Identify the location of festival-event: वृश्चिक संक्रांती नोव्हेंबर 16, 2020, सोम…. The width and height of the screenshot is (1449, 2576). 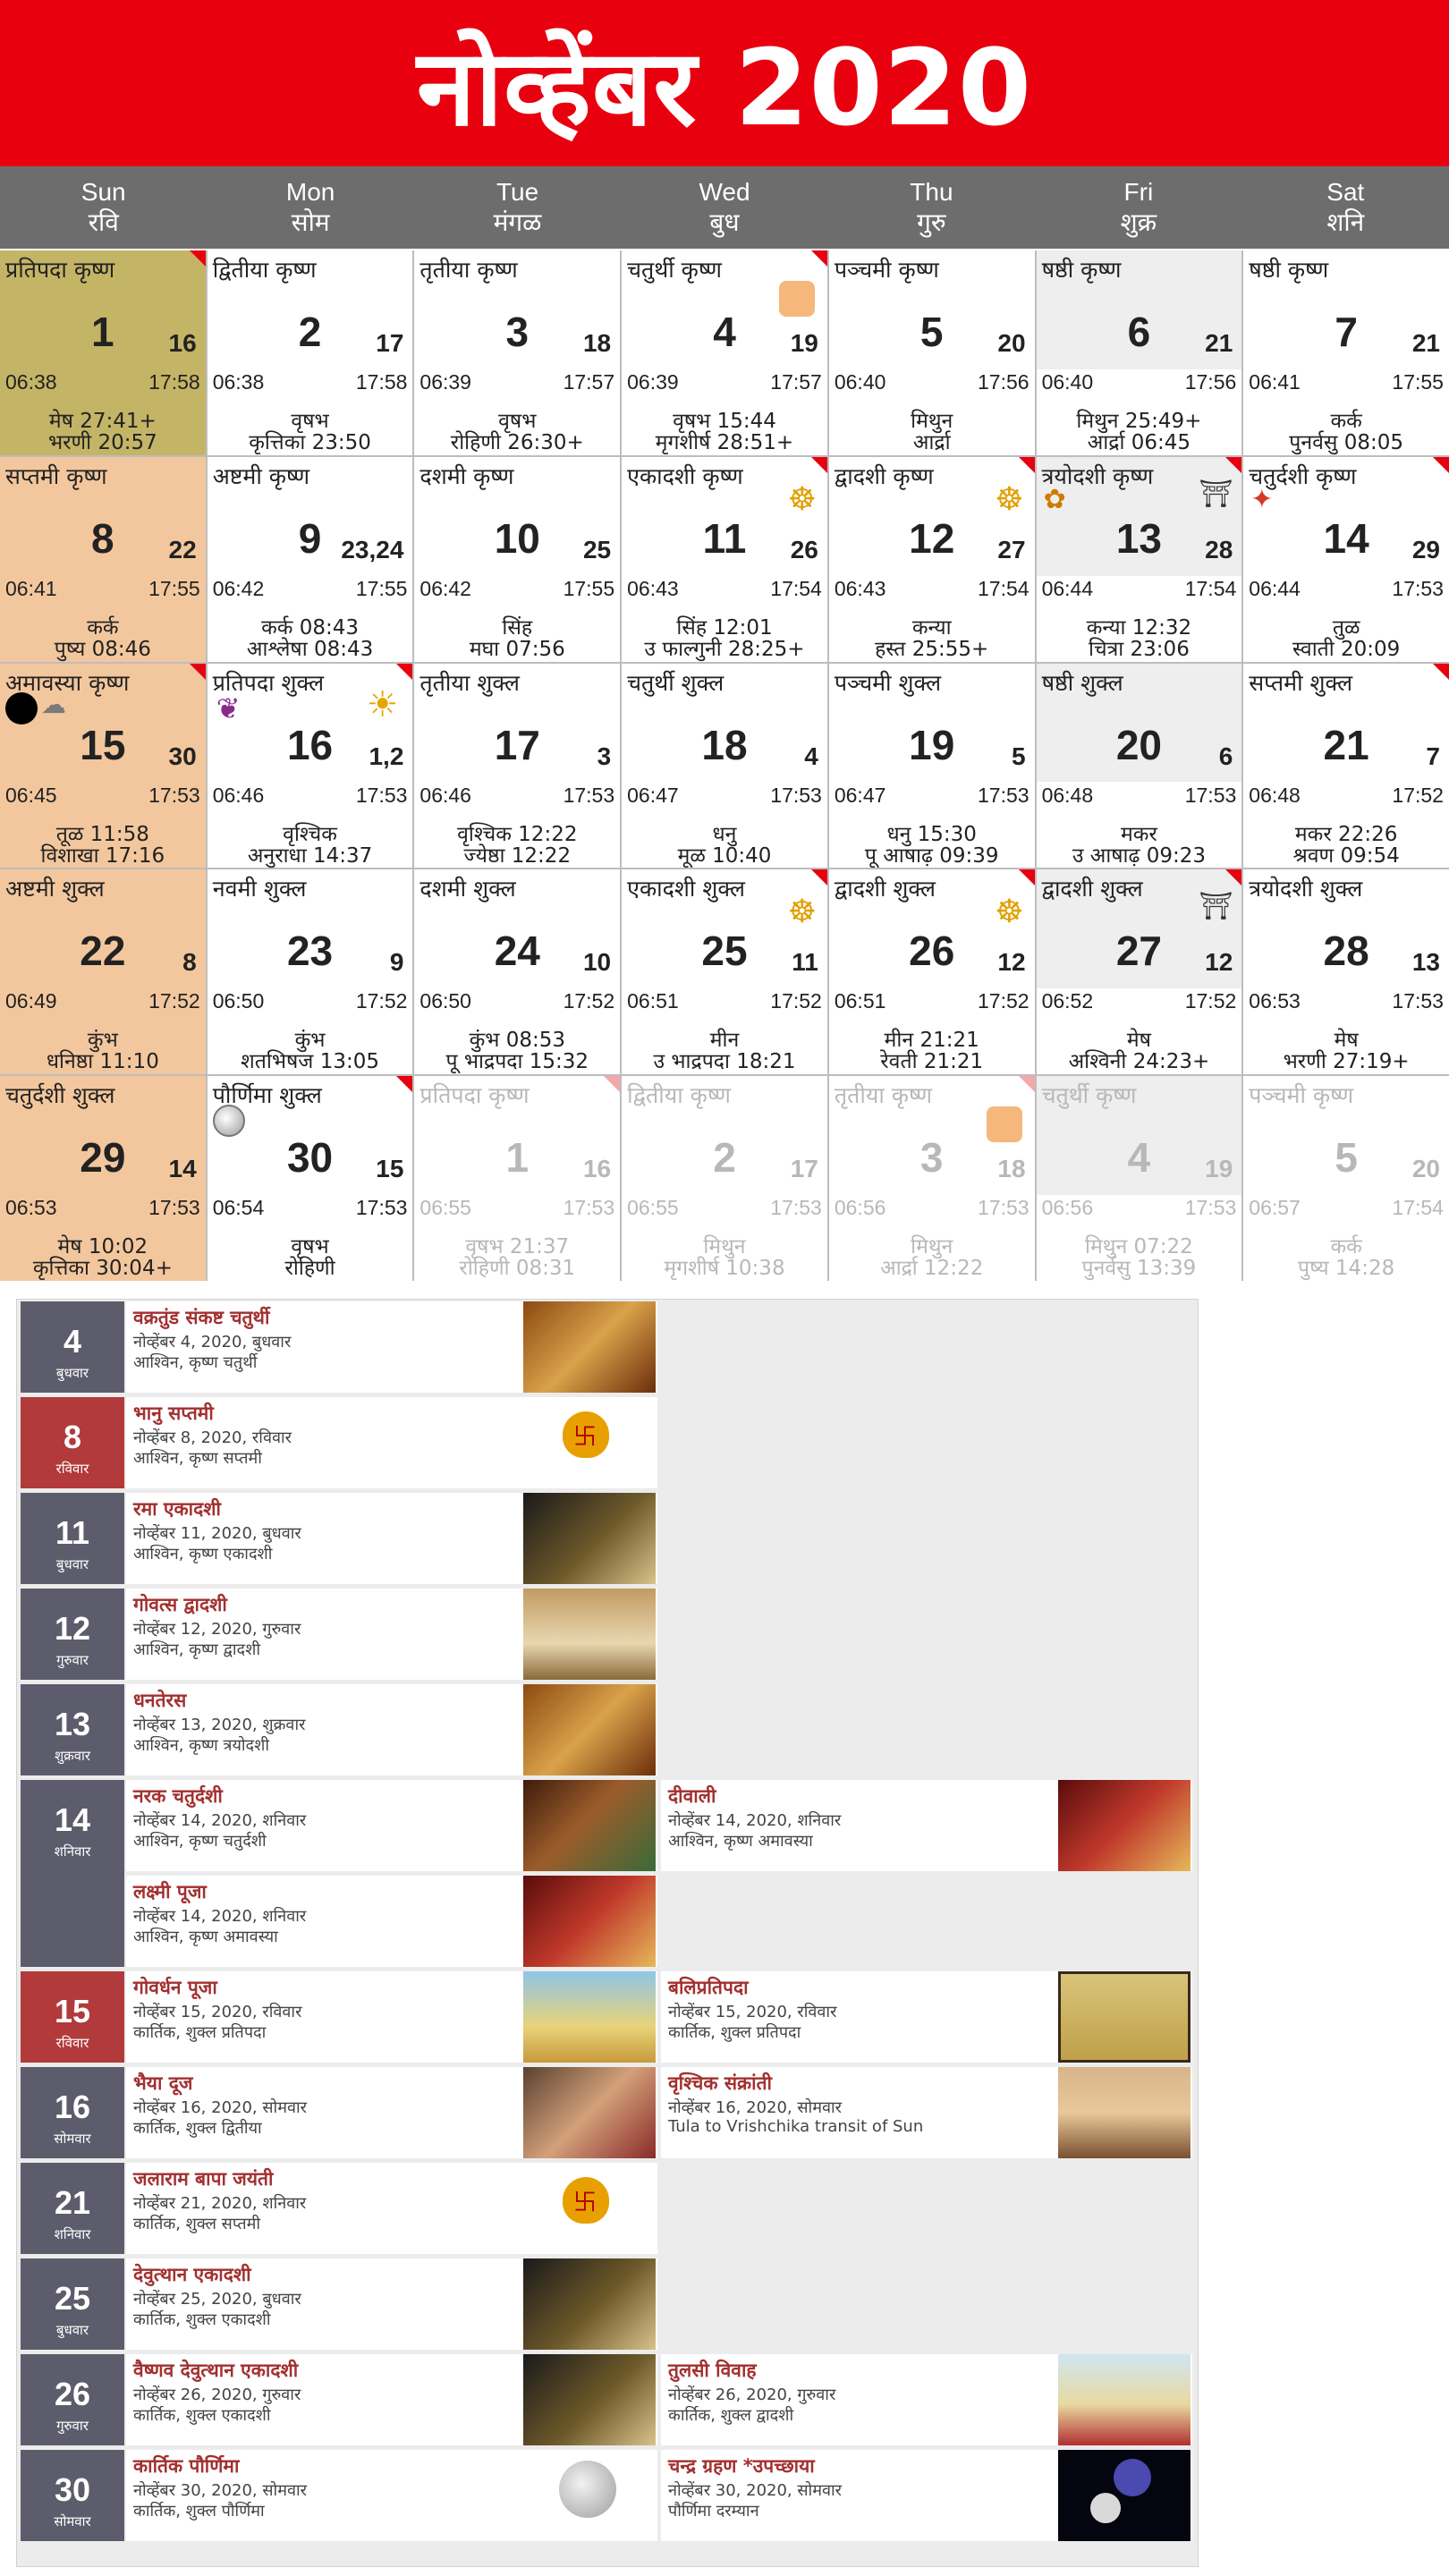
(926, 2112).